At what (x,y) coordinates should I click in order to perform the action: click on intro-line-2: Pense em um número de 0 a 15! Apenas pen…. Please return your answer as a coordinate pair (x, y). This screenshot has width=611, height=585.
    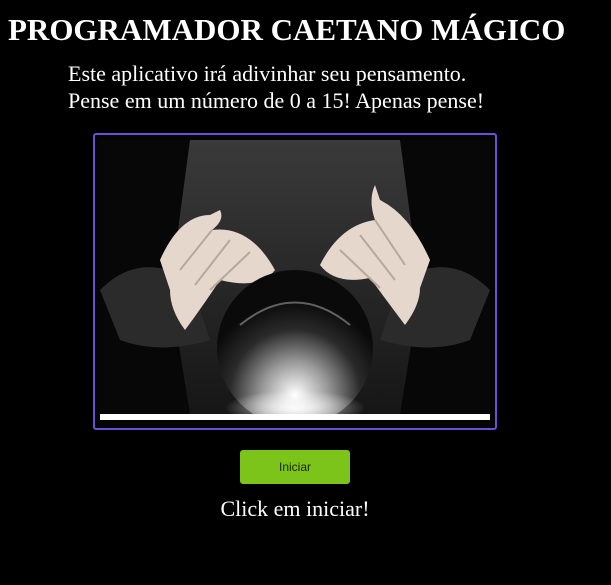
    Looking at the image, I should click on (276, 100).